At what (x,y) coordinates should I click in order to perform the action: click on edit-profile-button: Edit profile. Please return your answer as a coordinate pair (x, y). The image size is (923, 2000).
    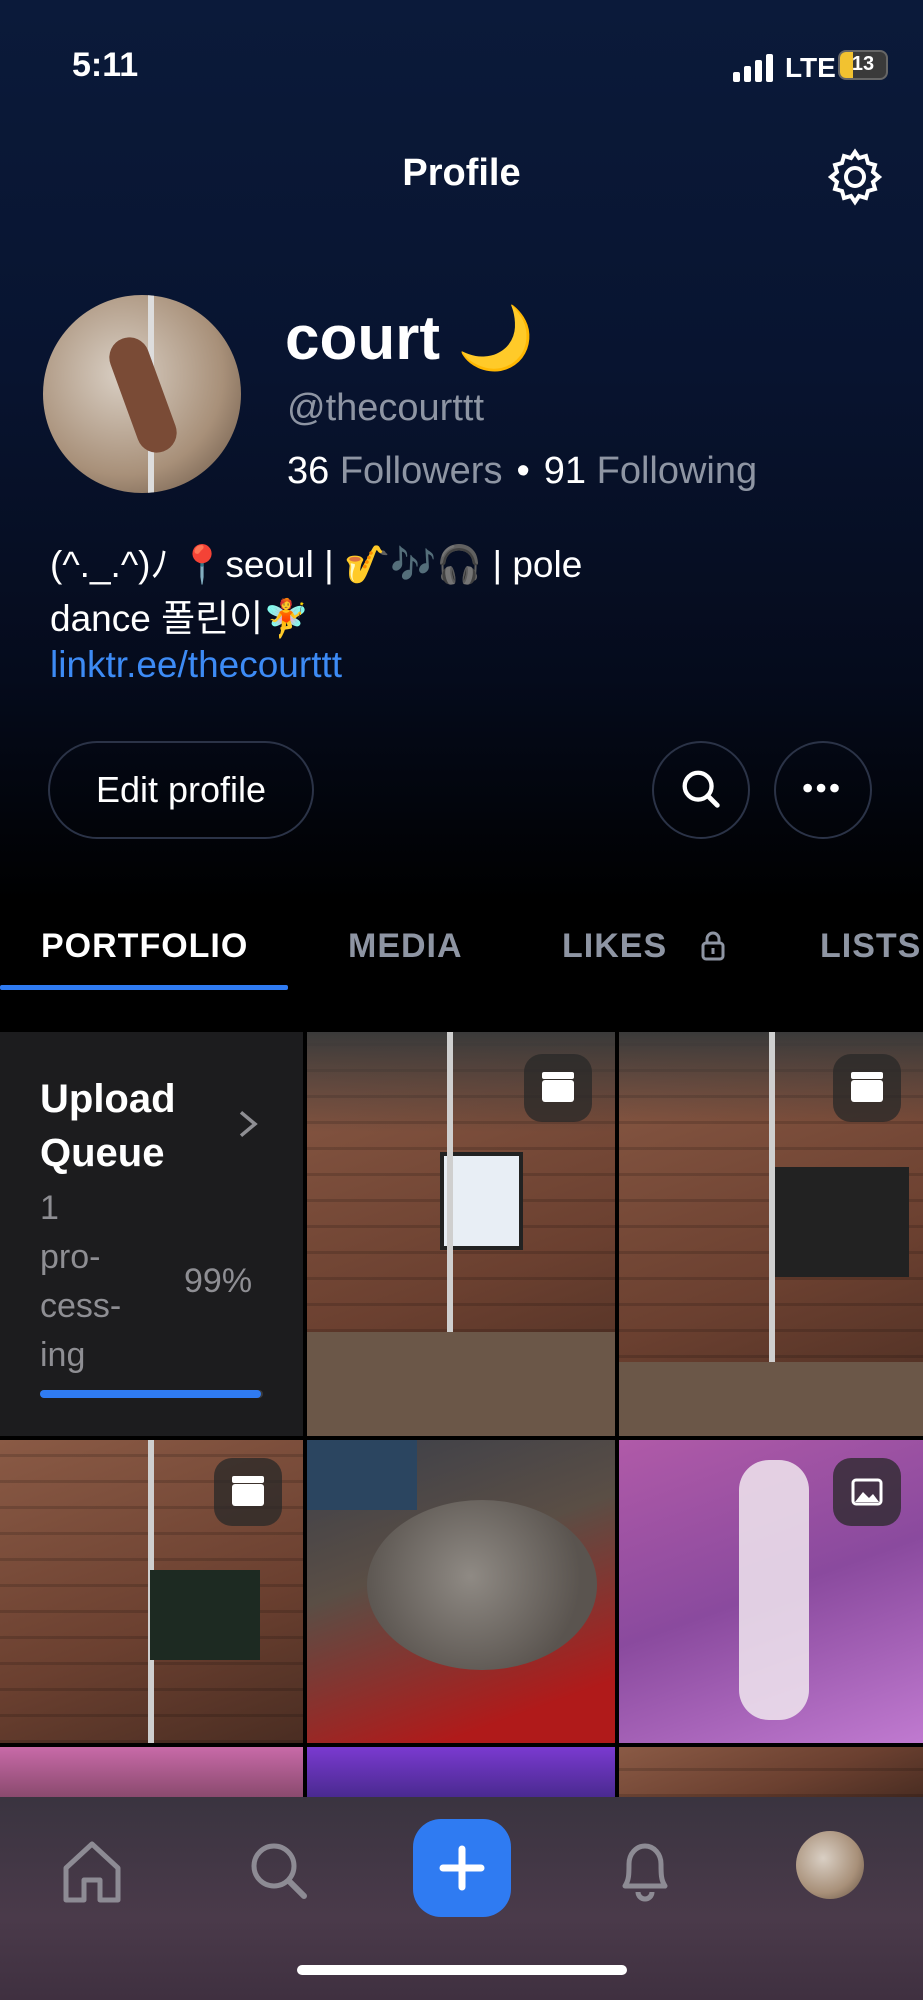
    Looking at the image, I should click on (181, 790).